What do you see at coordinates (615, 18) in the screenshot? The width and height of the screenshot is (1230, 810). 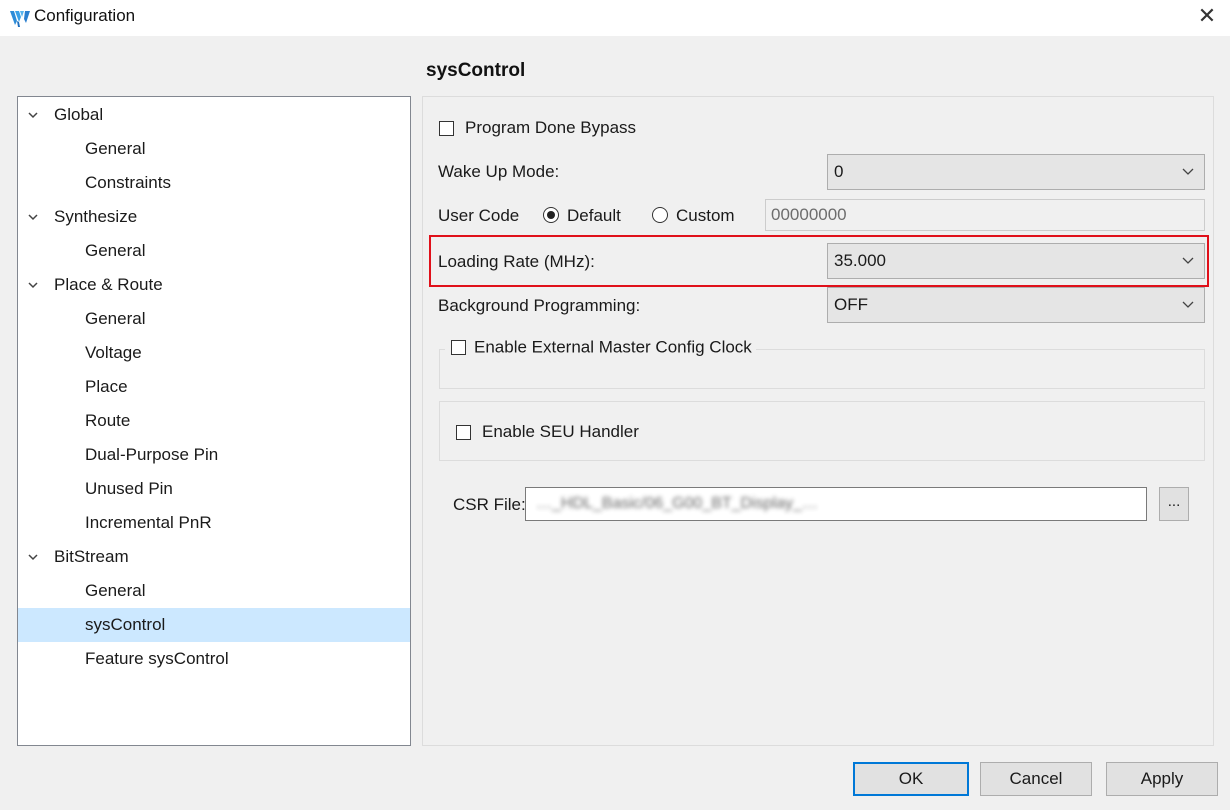 I see `title-bar: Configuration ✕` at bounding box center [615, 18].